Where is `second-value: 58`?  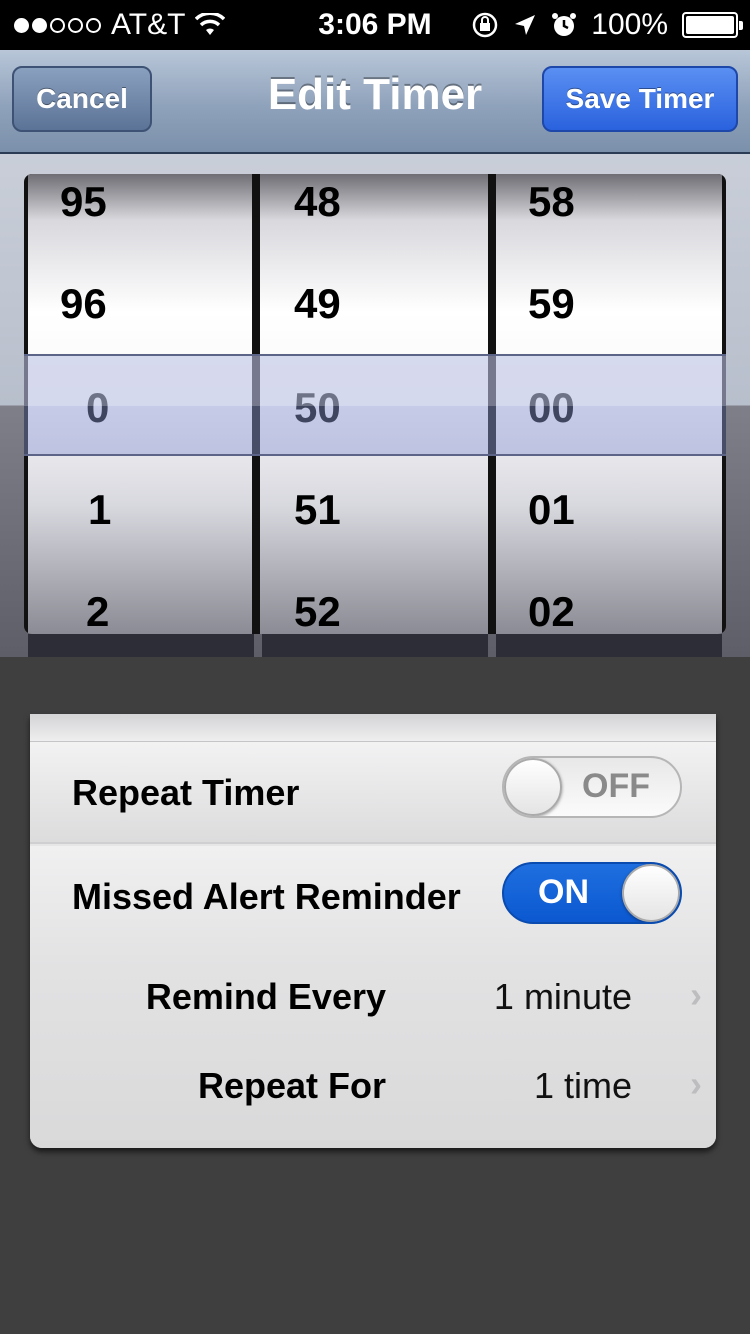 second-value: 58 is located at coordinates (551, 202).